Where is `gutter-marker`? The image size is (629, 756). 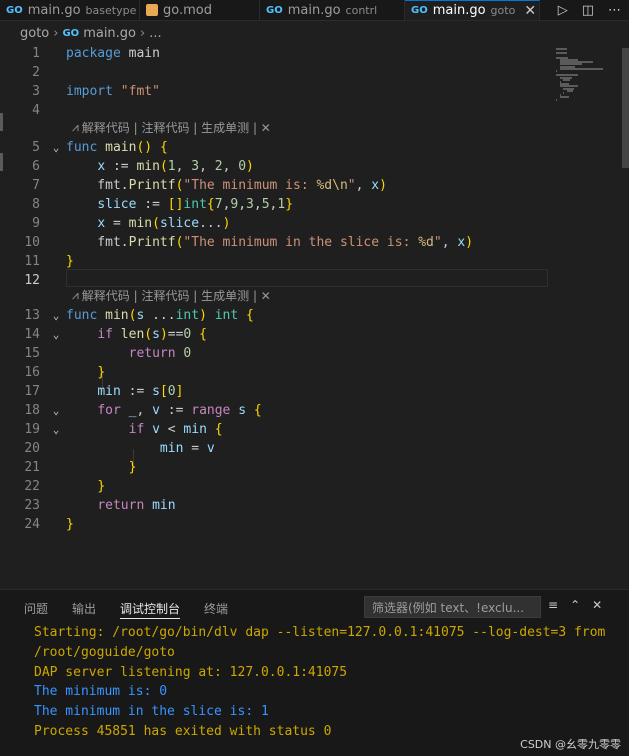
gutter-marker is located at coordinates (1, 162).